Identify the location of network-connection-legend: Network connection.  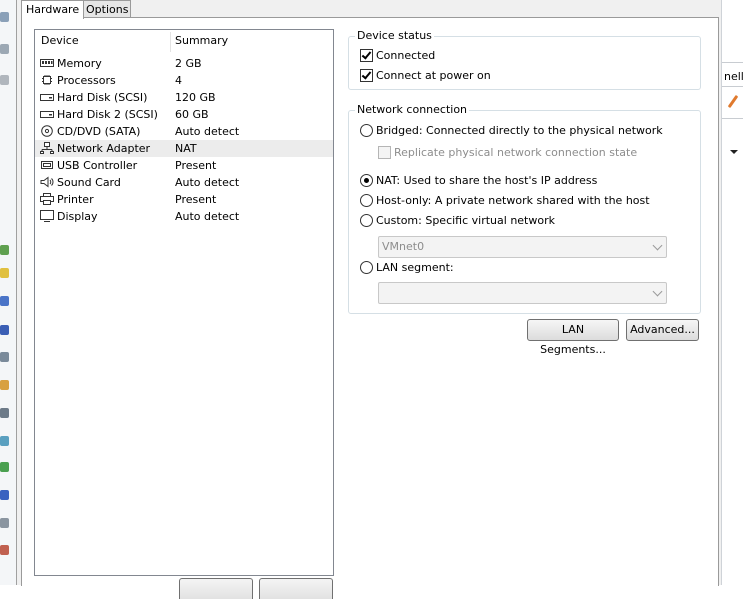
(412, 110).